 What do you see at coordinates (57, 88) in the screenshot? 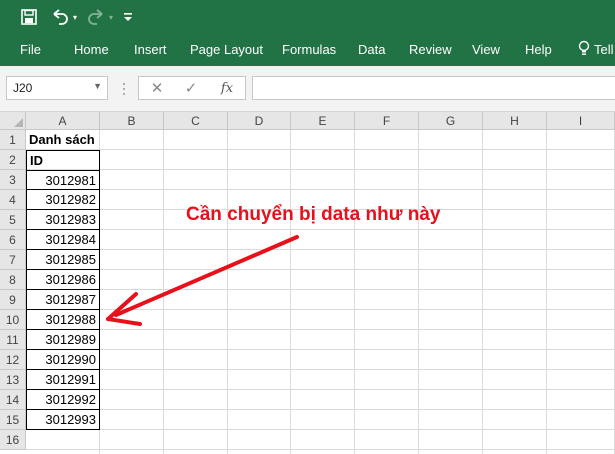
I see `name-box: J20 ▼` at bounding box center [57, 88].